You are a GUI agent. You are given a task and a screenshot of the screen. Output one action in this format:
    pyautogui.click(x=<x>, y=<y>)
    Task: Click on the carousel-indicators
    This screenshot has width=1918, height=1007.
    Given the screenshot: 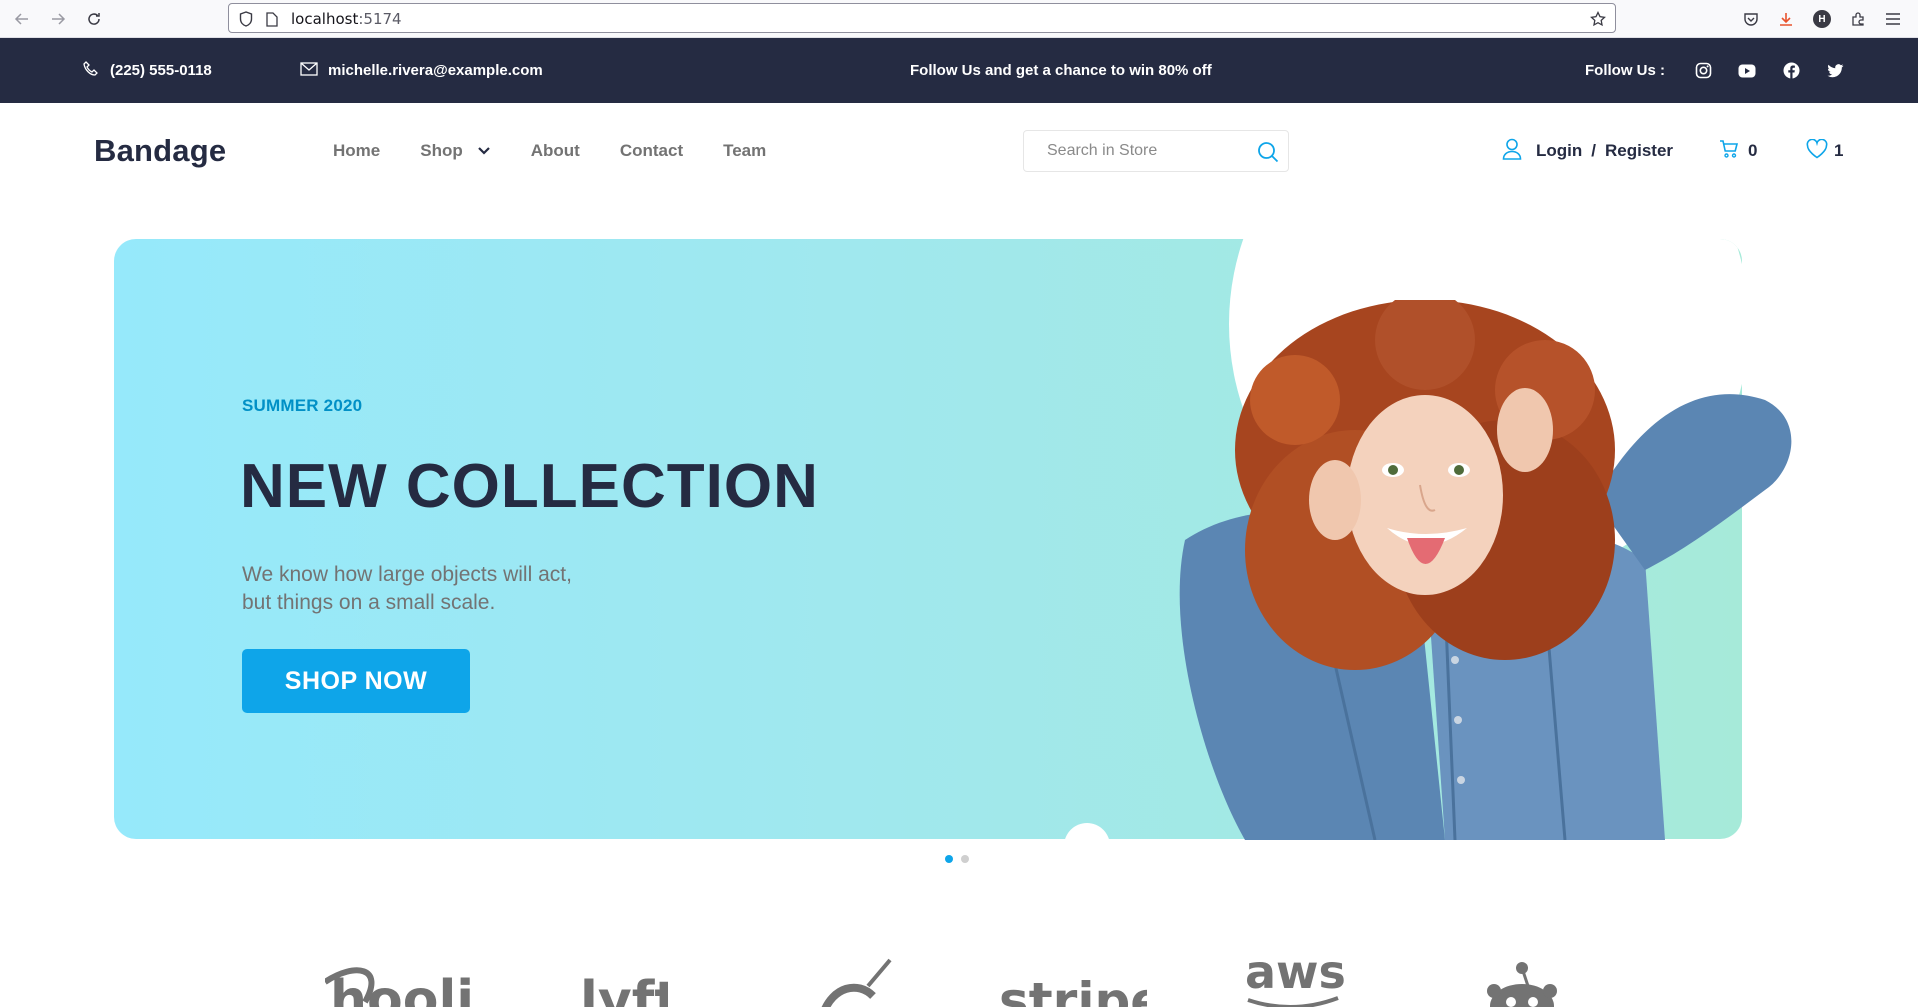 What is the action you would take?
    pyautogui.click(x=957, y=859)
    